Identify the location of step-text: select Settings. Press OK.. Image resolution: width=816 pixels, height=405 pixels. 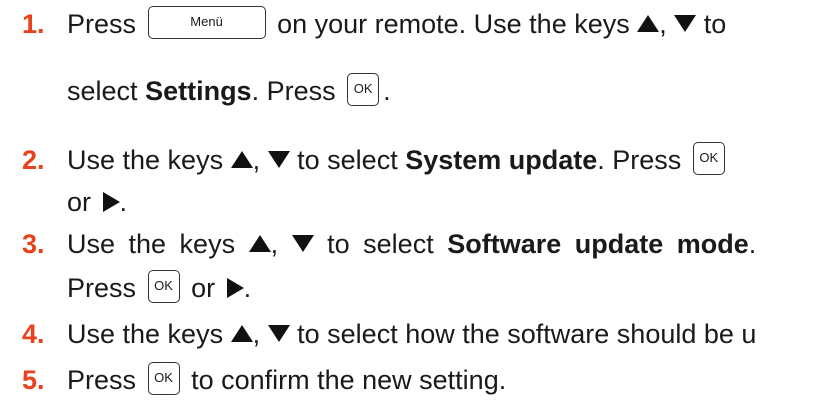
(229, 91).